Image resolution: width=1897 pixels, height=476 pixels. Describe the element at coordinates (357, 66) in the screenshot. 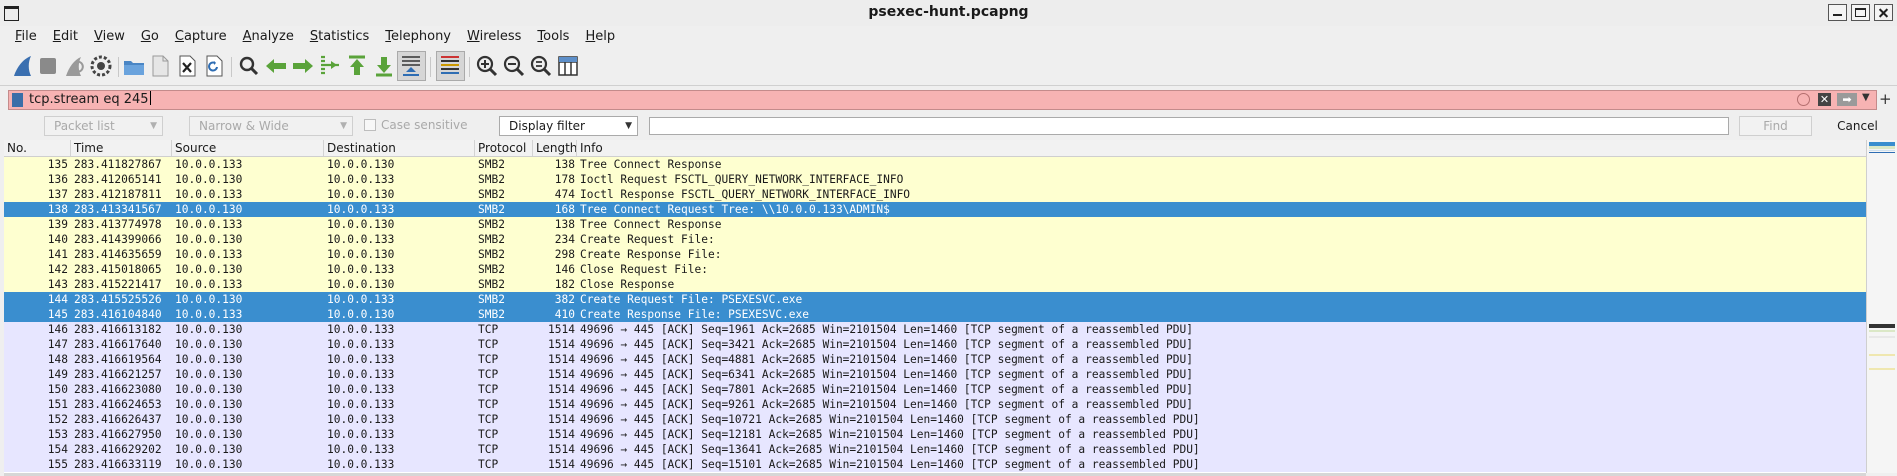

I see `first-packet-icon` at that location.